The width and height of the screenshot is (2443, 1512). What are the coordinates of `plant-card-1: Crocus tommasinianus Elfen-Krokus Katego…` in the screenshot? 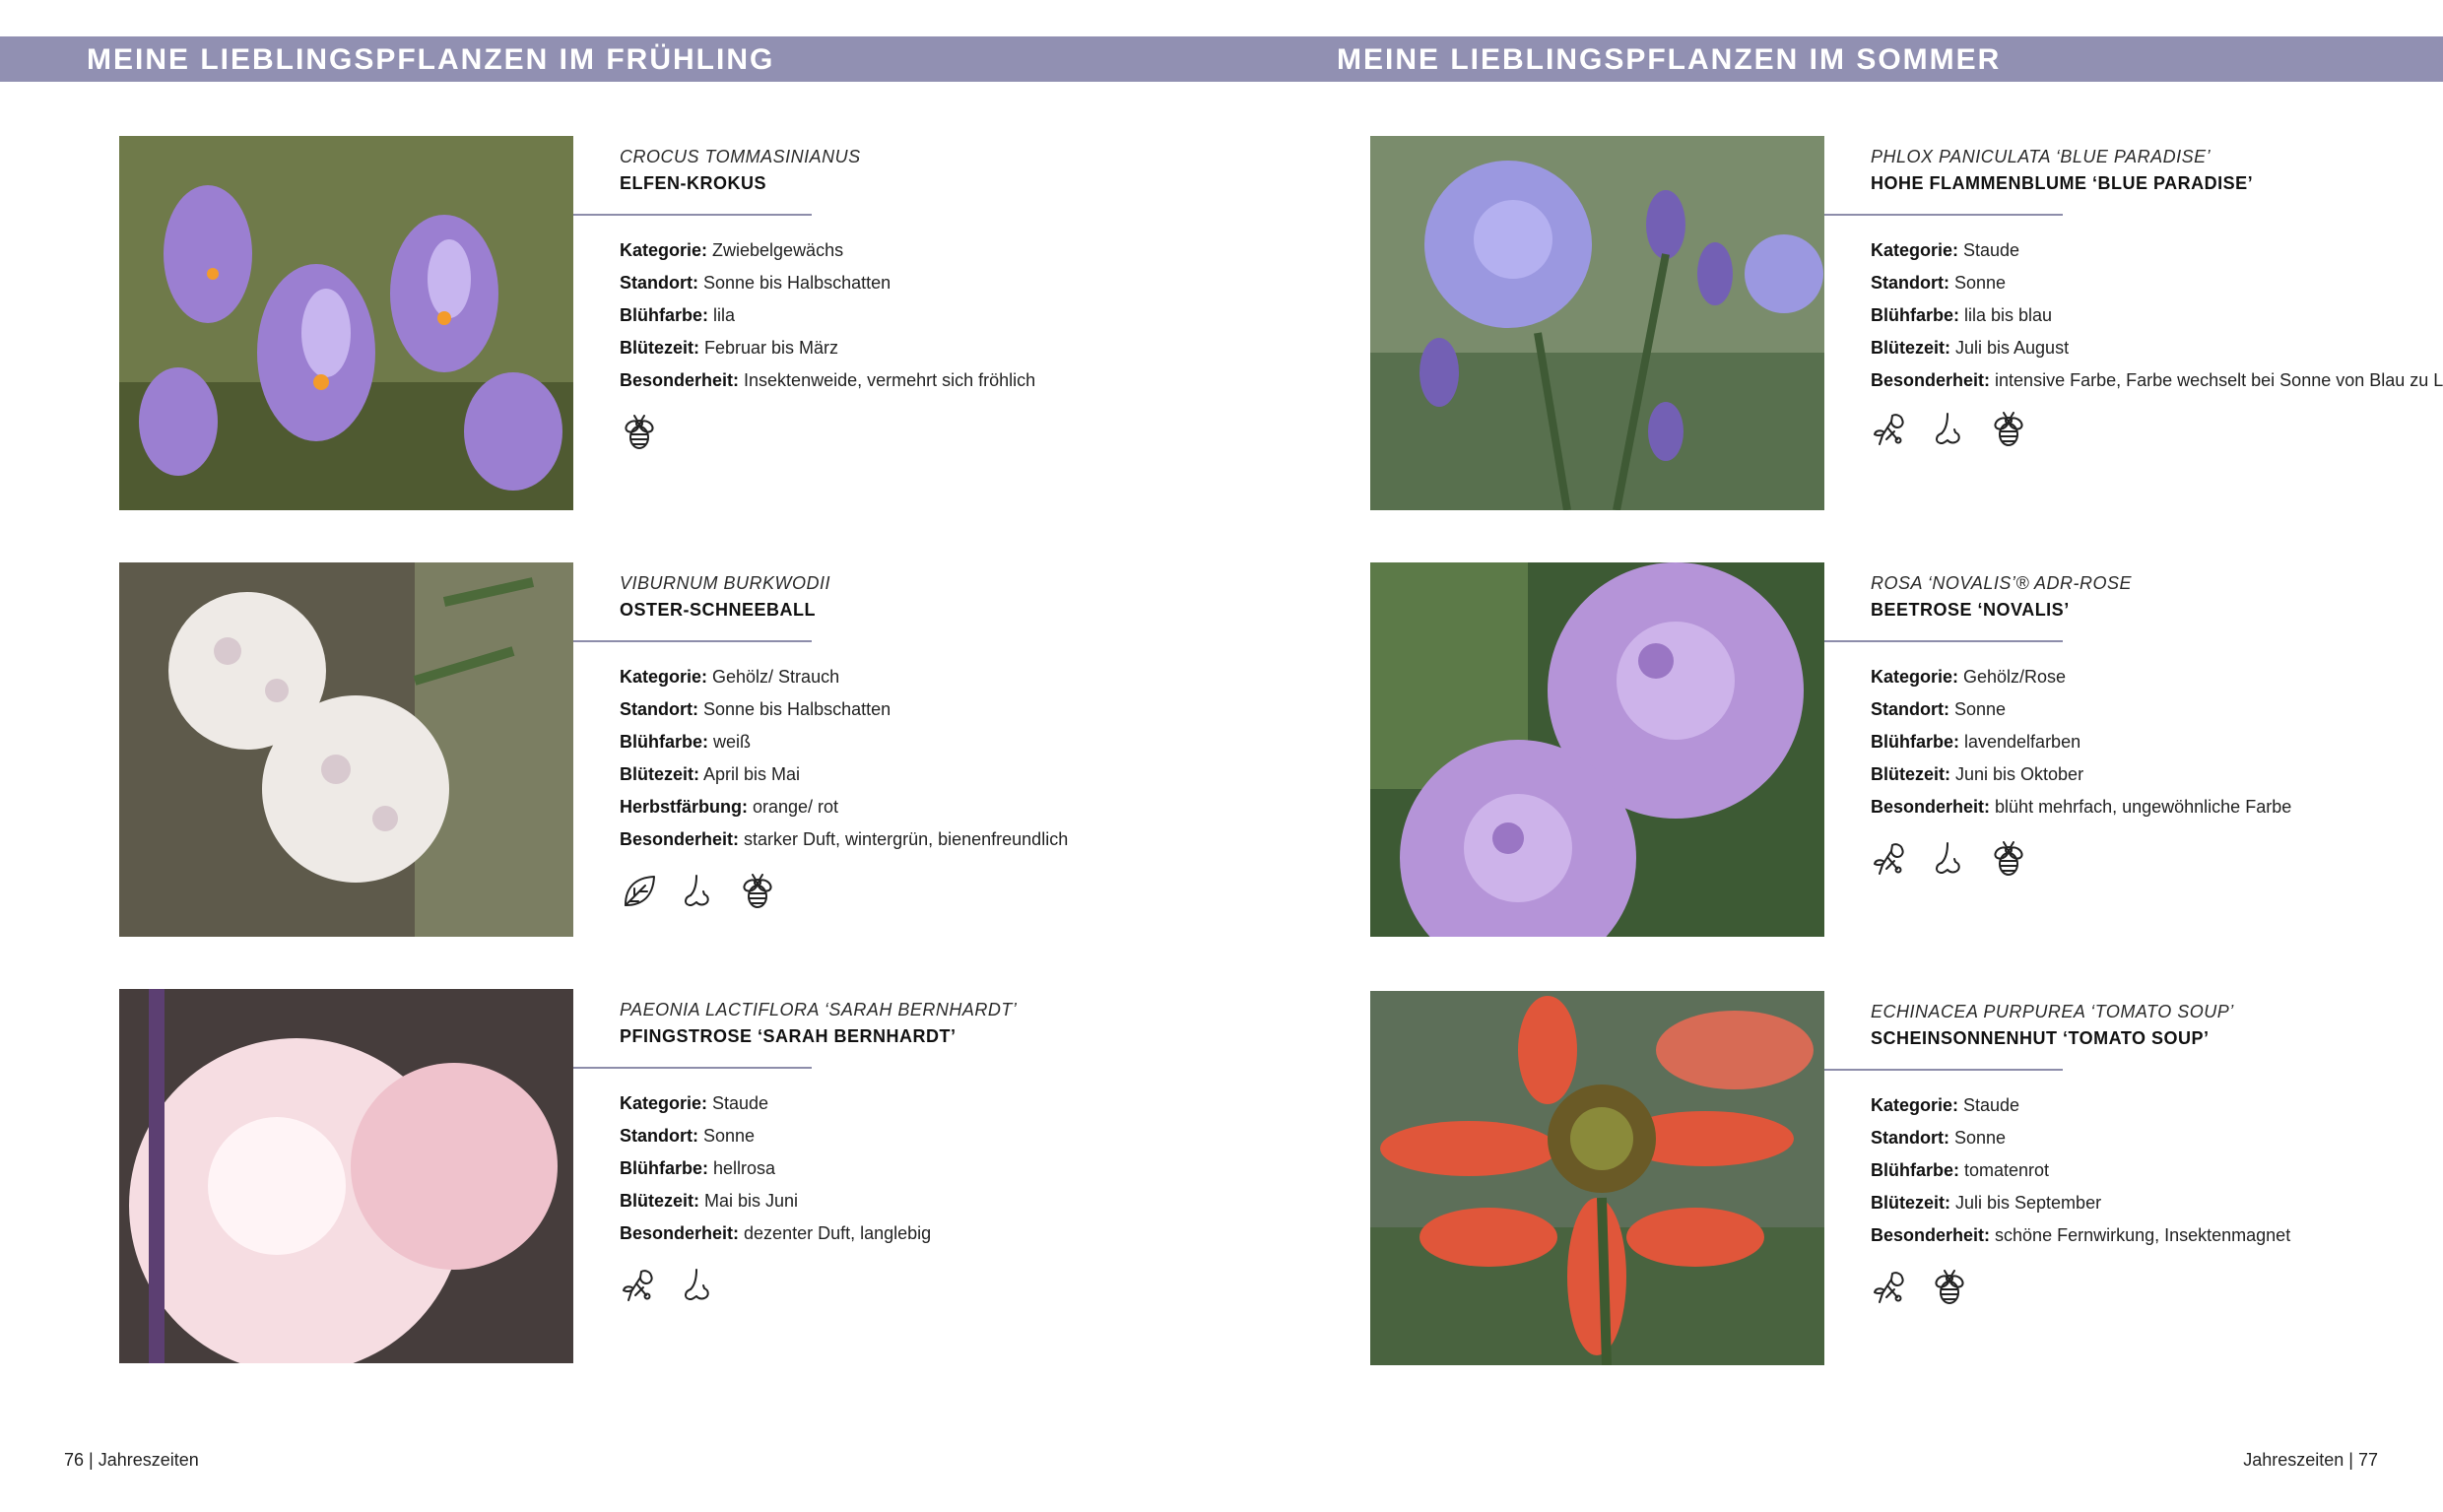 It's located at (680, 323).